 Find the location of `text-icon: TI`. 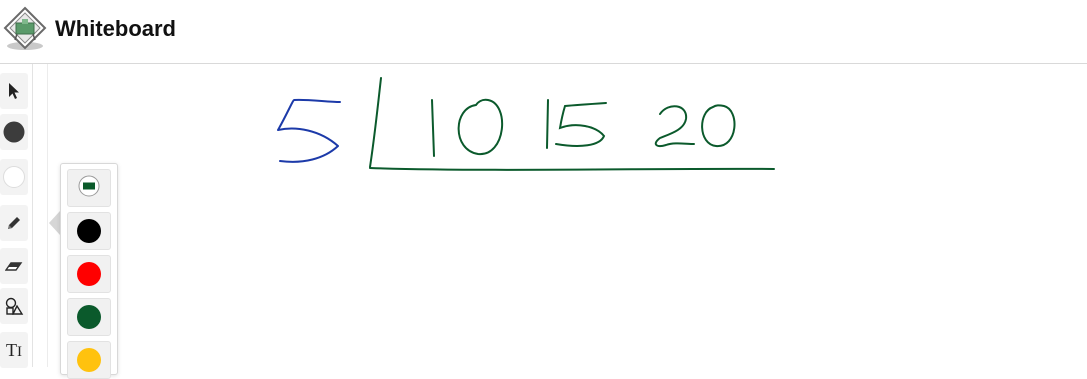

text-icon: TI is located at coordinates (14, 349).